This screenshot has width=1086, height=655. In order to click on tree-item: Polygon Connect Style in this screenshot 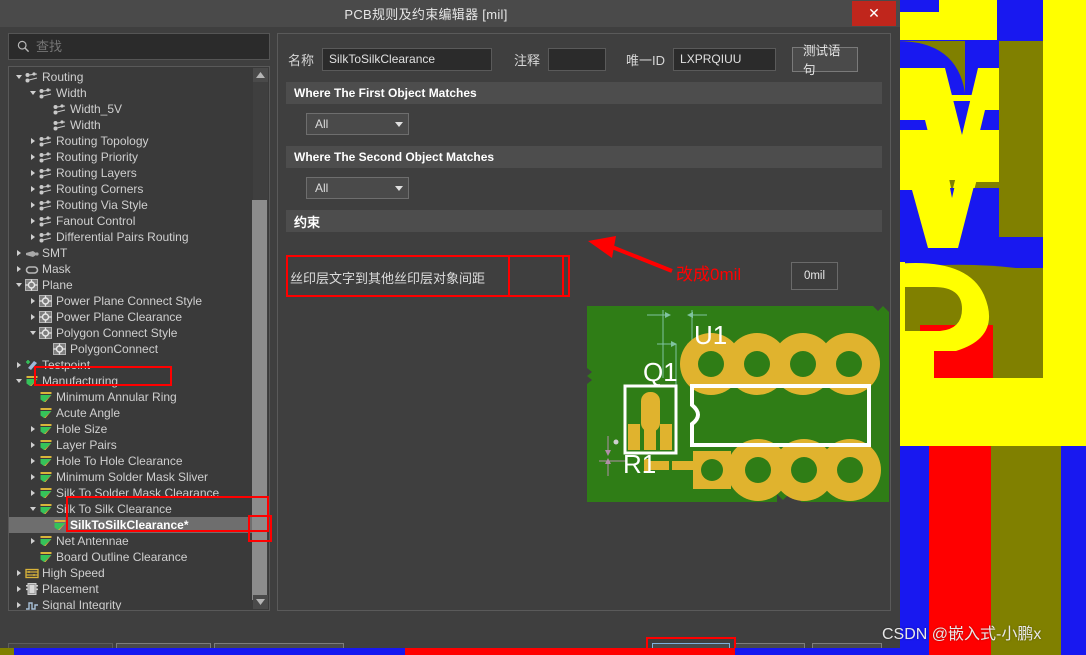, I will do `click(130, 333)`.